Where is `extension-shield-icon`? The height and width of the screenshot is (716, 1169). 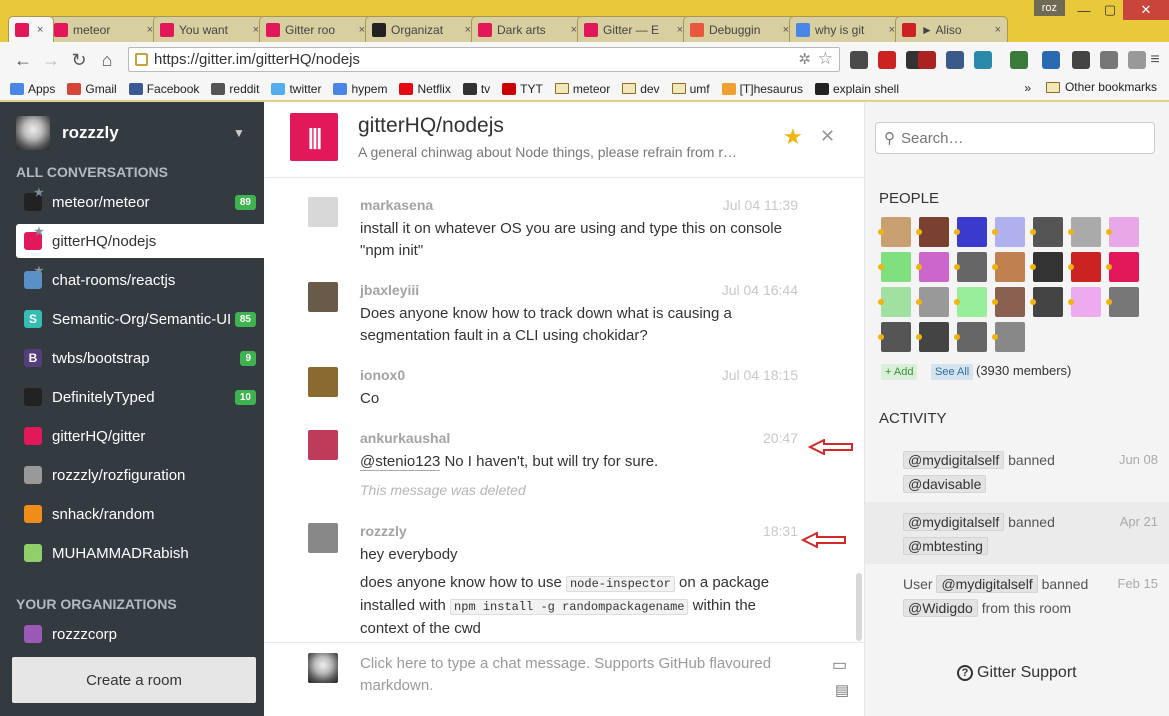 extension-shield-icon is located at coordinates (1109, 60).